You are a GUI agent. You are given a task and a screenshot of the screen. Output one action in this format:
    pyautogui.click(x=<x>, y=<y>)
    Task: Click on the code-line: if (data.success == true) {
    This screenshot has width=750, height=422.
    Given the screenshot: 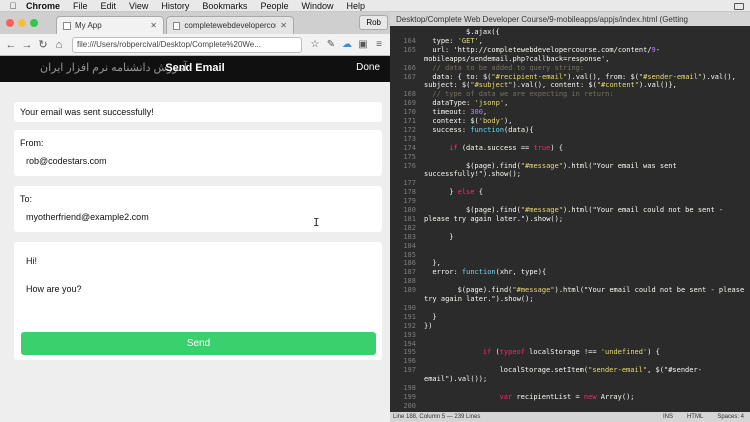 What is the action you would take?
    pyautogui.click(x=506, y=147)
    